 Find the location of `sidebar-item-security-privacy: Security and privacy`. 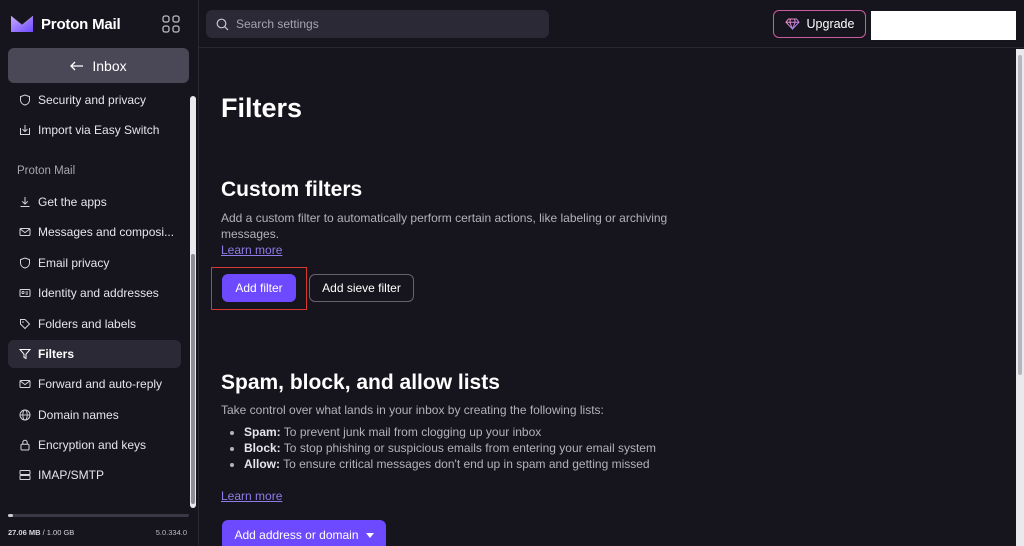

sidebar-item-security-privacy: Security and privacy is located at coordinates (94, 100).